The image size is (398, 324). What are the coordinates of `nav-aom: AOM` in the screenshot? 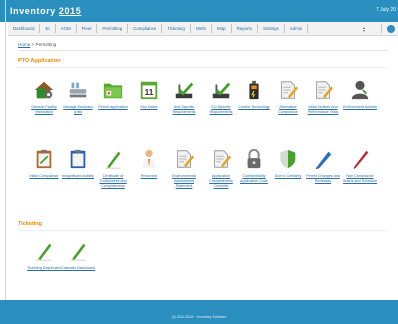 It's located at (66, 28).